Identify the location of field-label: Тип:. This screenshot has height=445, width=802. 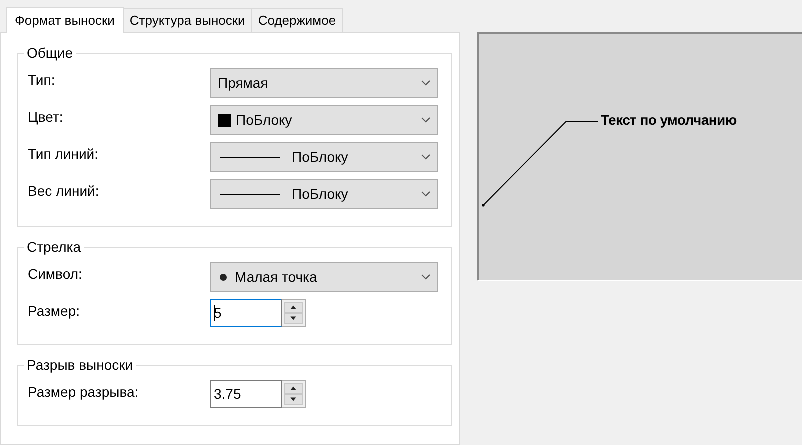
(42, 79).